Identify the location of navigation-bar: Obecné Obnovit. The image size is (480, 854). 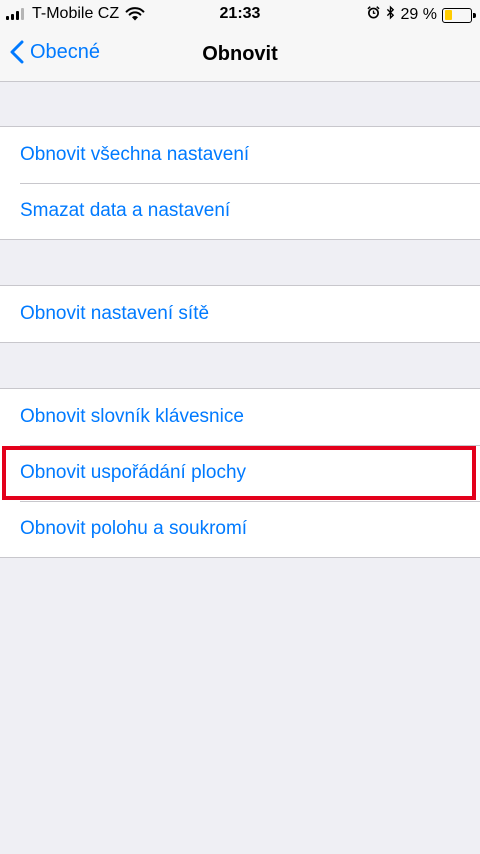
(240, 55).